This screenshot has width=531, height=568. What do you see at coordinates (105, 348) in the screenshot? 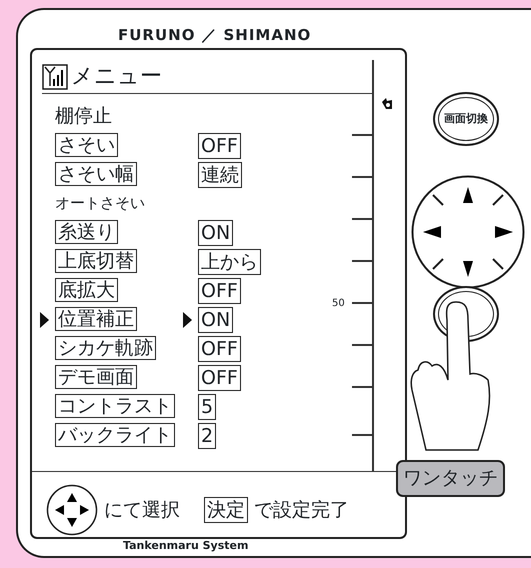
I see `menu-item: シカケ軌跡` at bounding box center [105, 348].